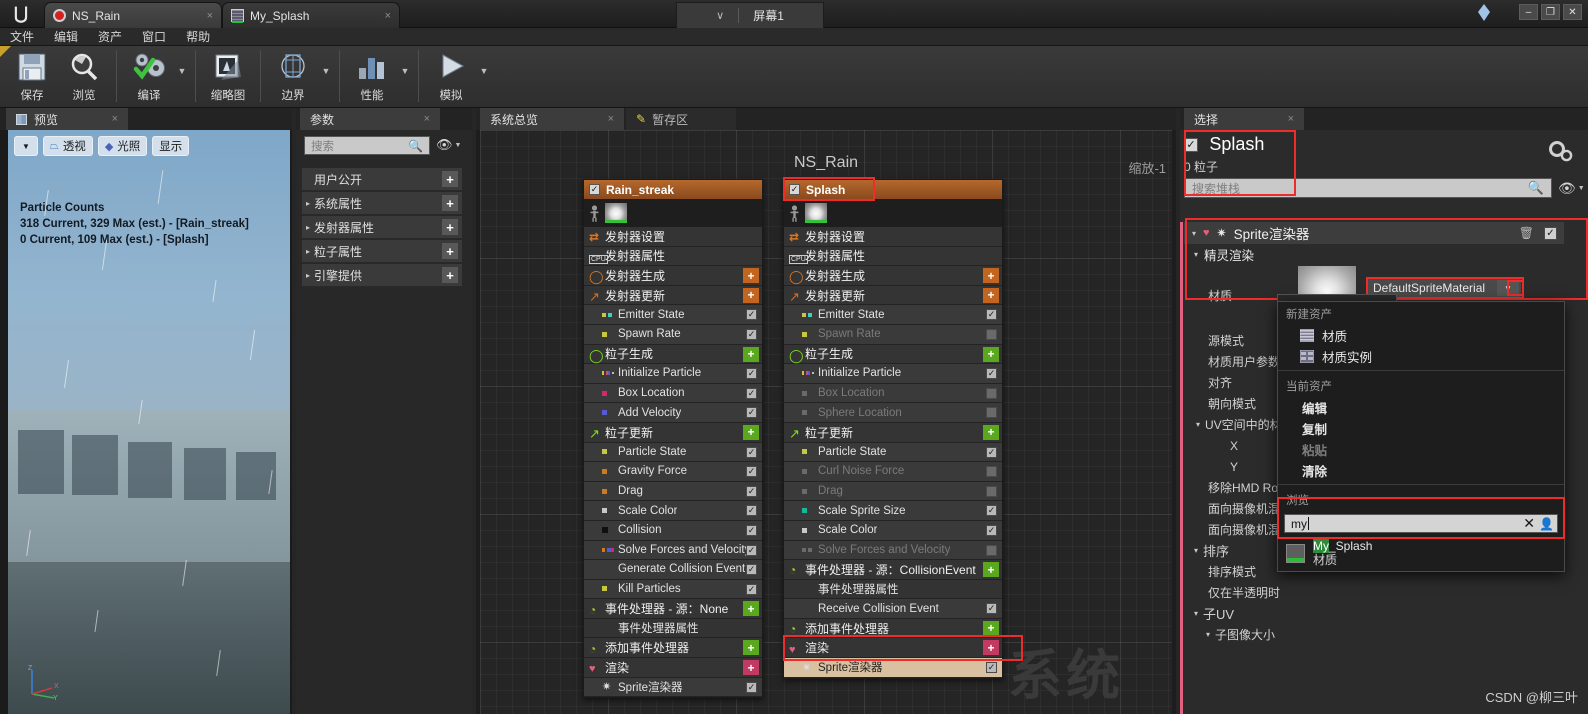 The height and width of the screenshot is (714, 1588). Describe the element at coordinates (673, 511) in the screenshot. I see `stack-module-row: Scale Color ✓` at that location.